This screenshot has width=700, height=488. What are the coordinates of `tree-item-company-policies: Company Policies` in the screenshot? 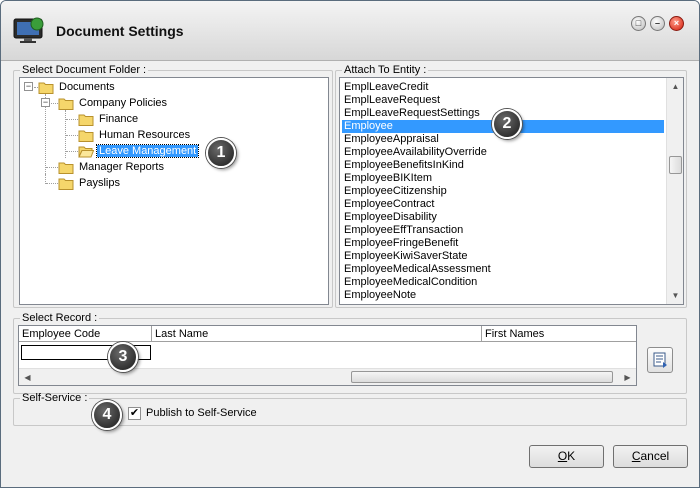 It's located at (113, 103).